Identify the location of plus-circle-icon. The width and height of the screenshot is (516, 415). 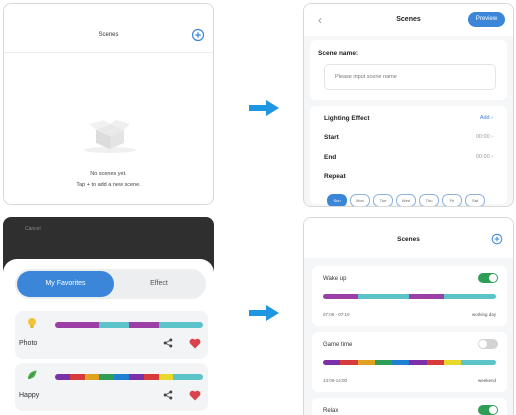
(497, 239).